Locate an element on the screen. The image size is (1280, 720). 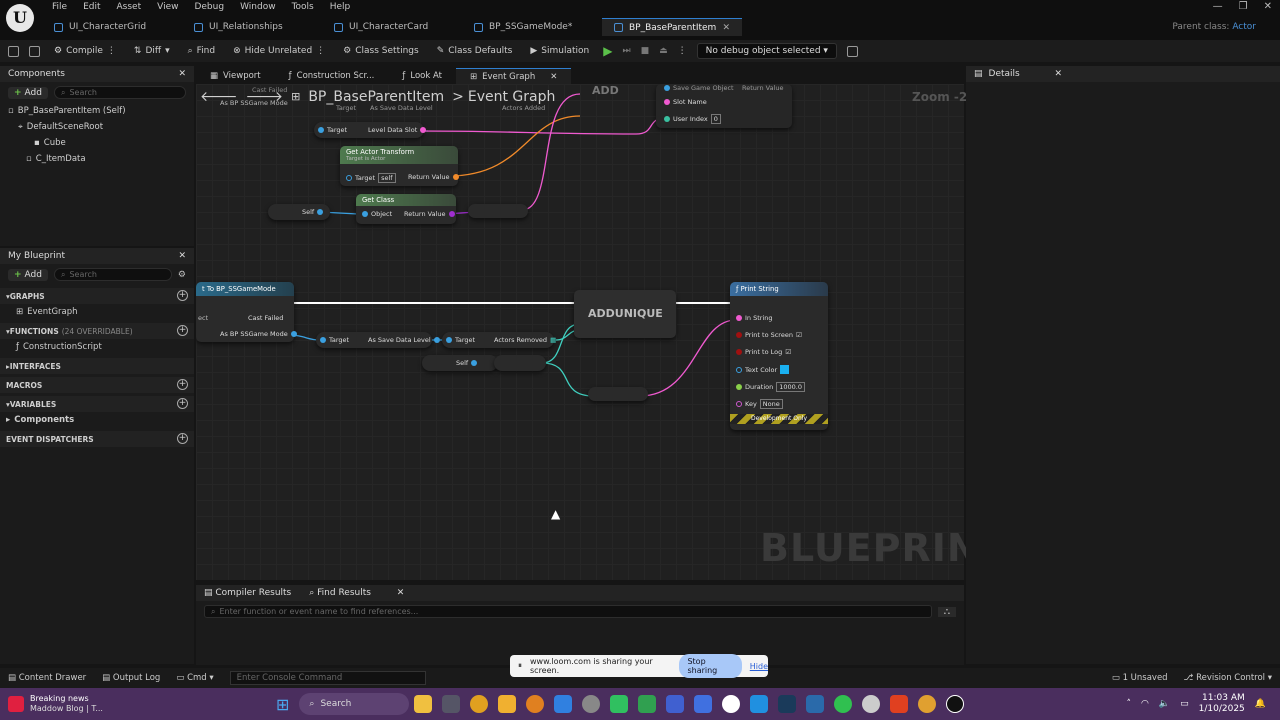
stop-sharing-button: Stop sharing is located at coordinates (710, 666).